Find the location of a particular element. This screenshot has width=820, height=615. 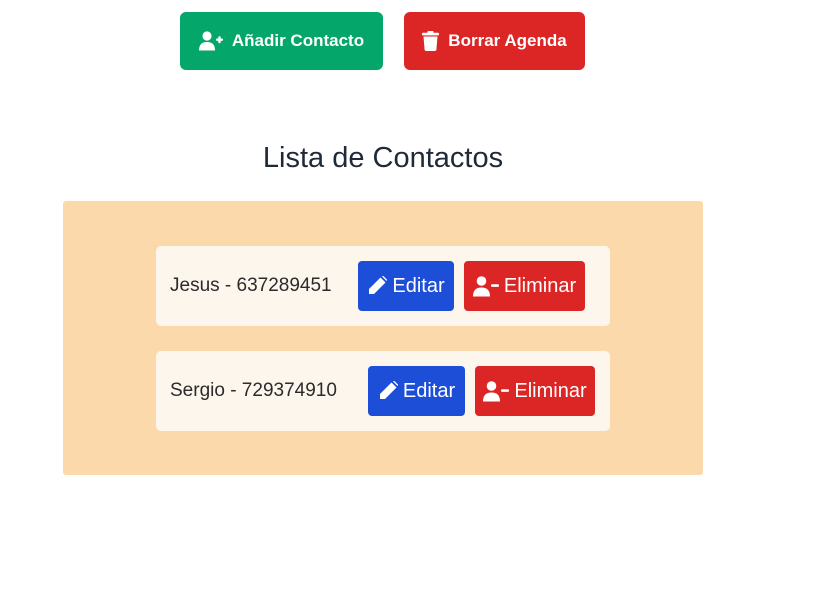

clear-agenda-label: Borrar Agenda is located at coordinates (507, 40).